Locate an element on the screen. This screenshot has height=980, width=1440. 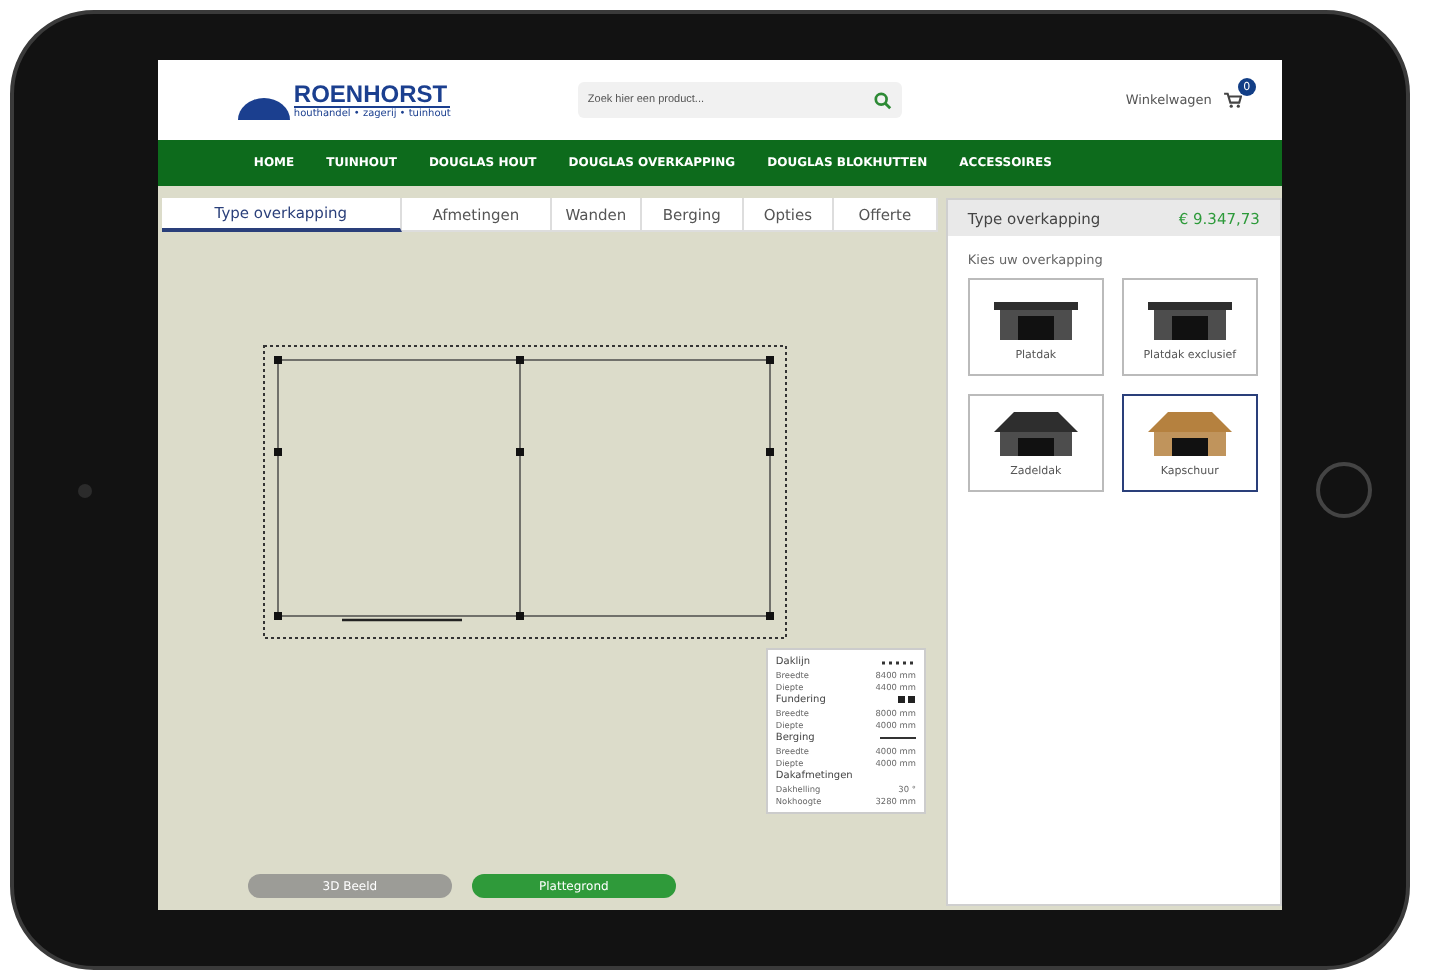
camera-icon is located at coordinates (85, 490).